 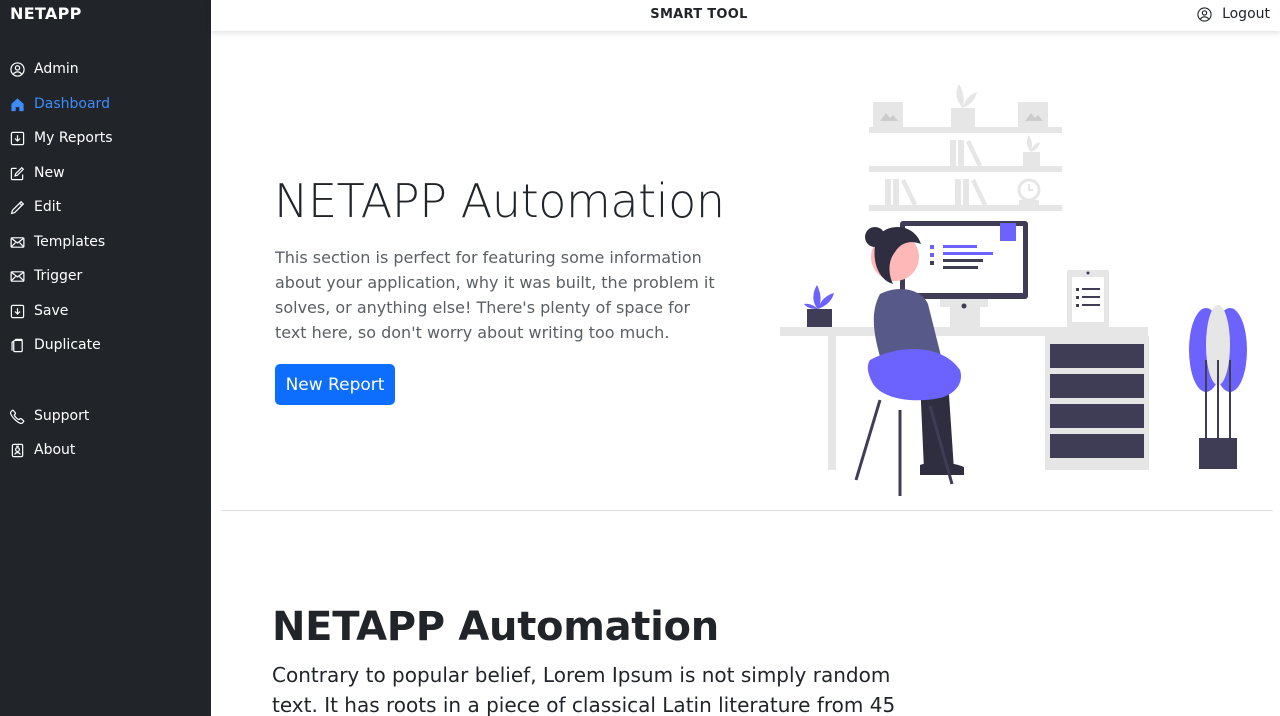 What do you see at coordinates (105, 69) in the screenshot?
I see `sidebar-item-admin: Admin` at bounding box center [105, 69].